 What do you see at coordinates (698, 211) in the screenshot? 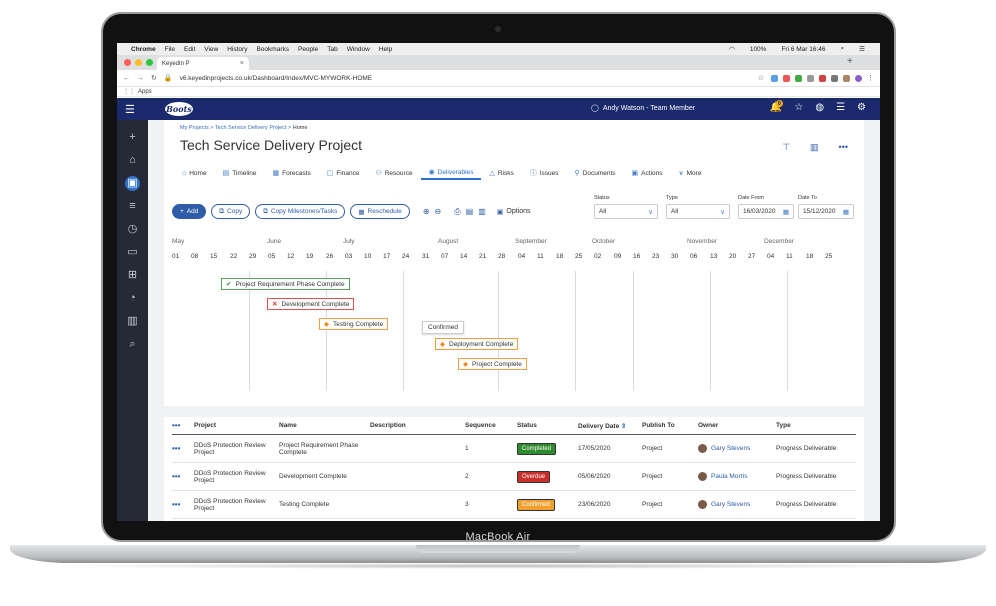
I see `type-select: All ∨` at bounding box center [698, 211].